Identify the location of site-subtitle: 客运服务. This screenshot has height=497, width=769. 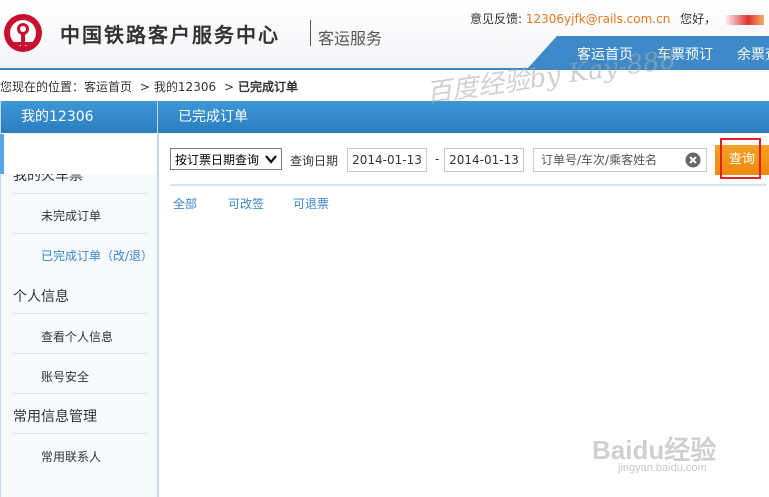
(350, 38).